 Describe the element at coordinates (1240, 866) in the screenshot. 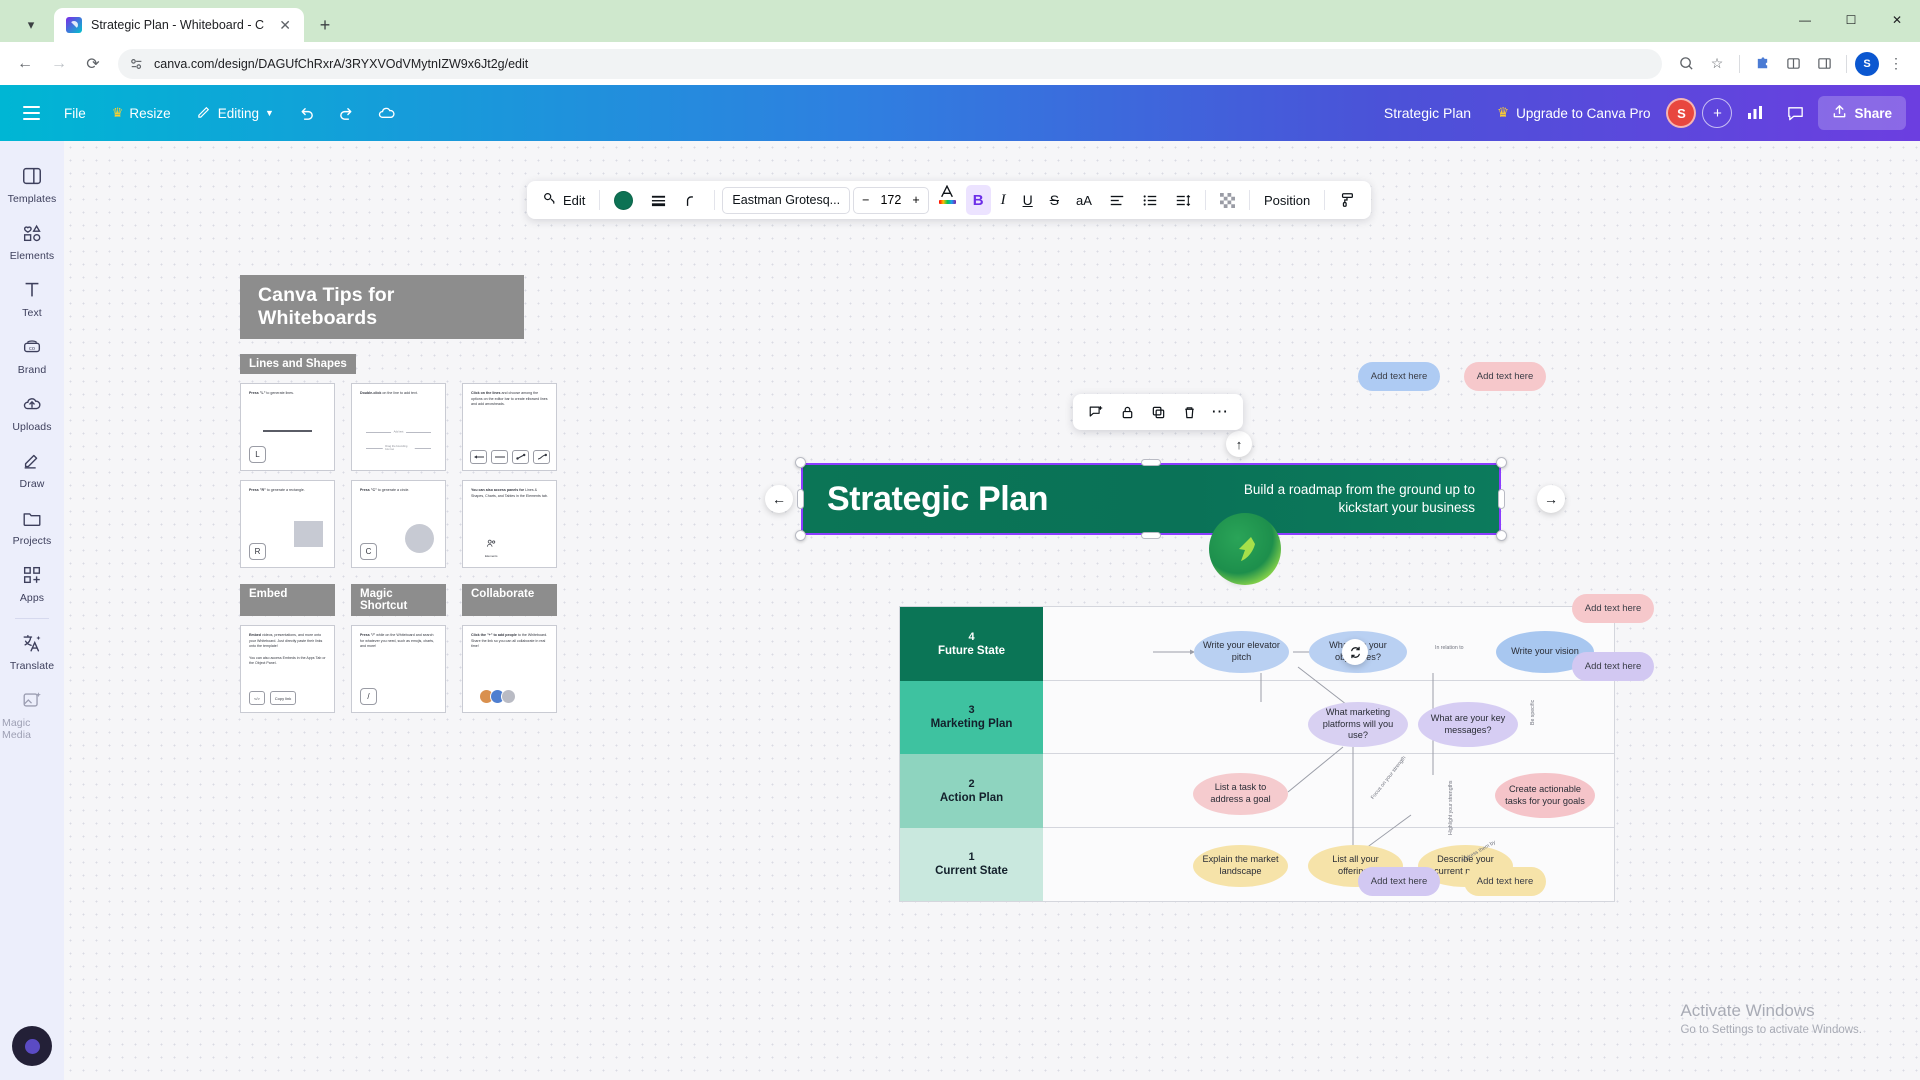

I see `diagram-node: Explain the market landscape` at that location.